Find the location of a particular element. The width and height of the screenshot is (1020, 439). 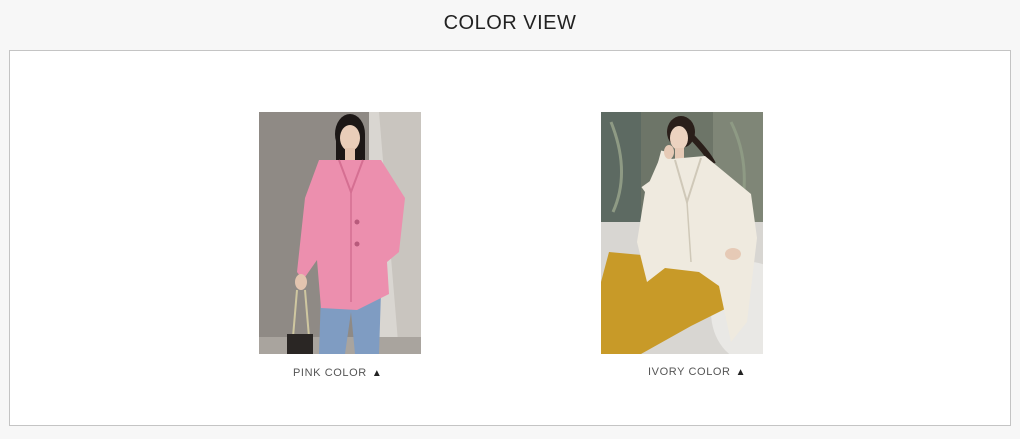

product-photo-ivory is located at coordinates (682, 233).